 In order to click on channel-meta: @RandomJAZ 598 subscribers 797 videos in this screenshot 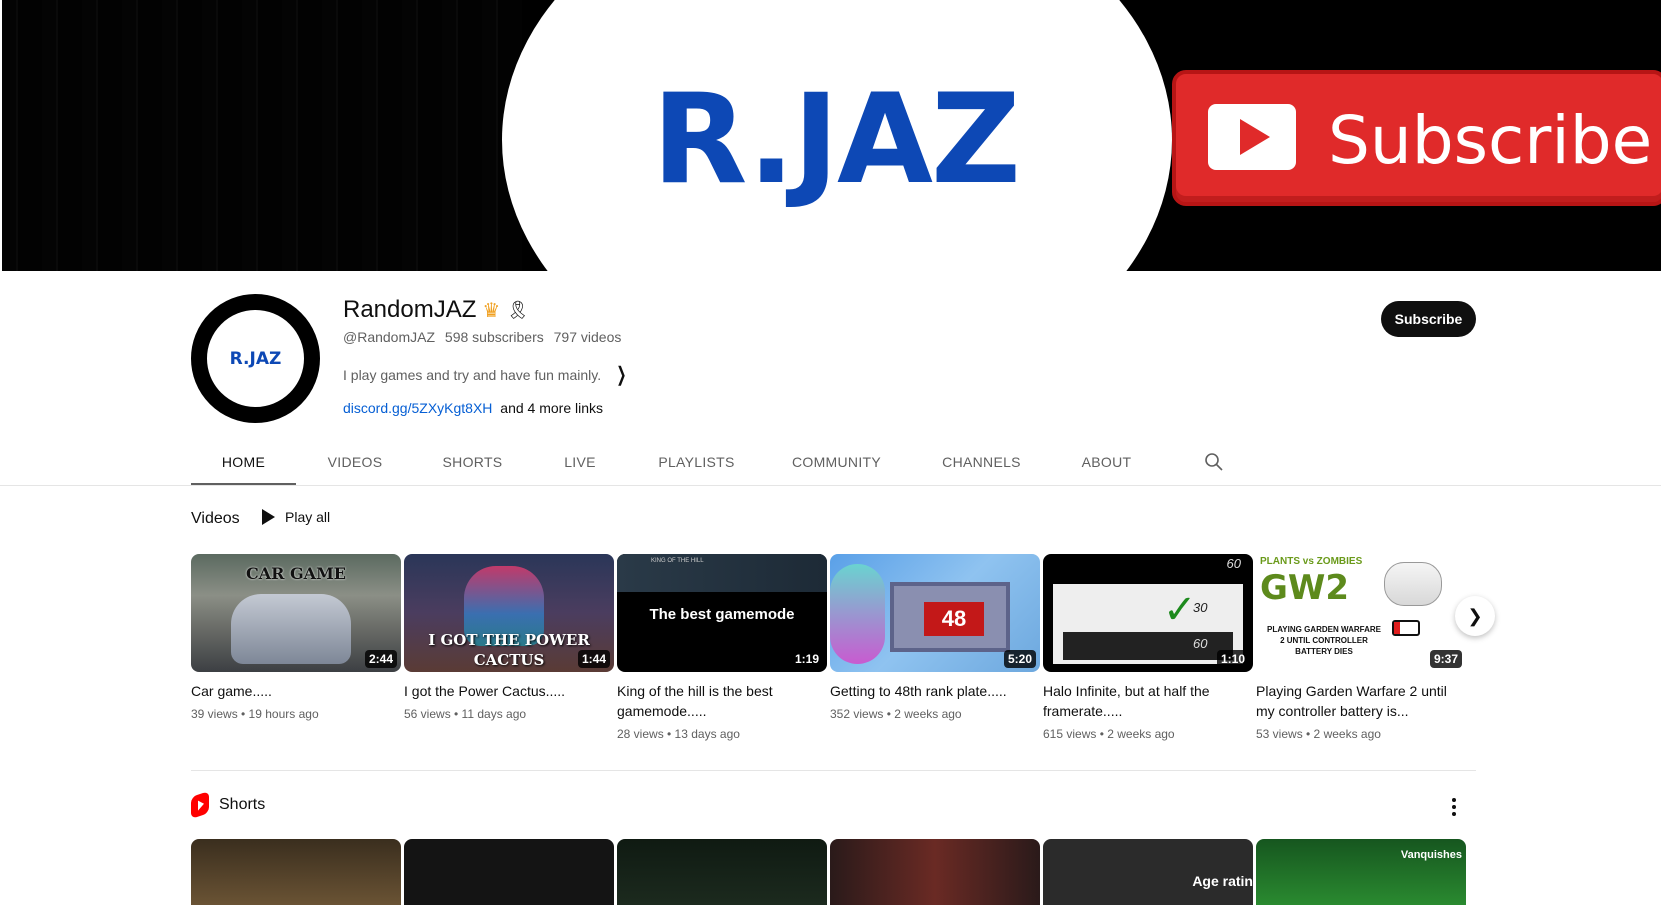, I will do `click(485, 337)`.